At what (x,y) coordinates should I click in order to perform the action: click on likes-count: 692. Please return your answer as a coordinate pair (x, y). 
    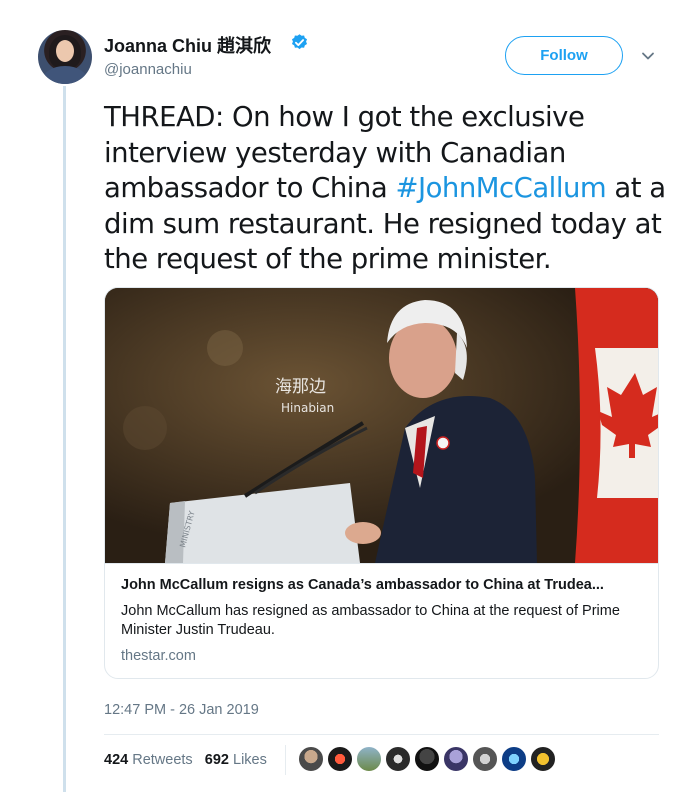
    Looking at the image, I should click on (216, 760).